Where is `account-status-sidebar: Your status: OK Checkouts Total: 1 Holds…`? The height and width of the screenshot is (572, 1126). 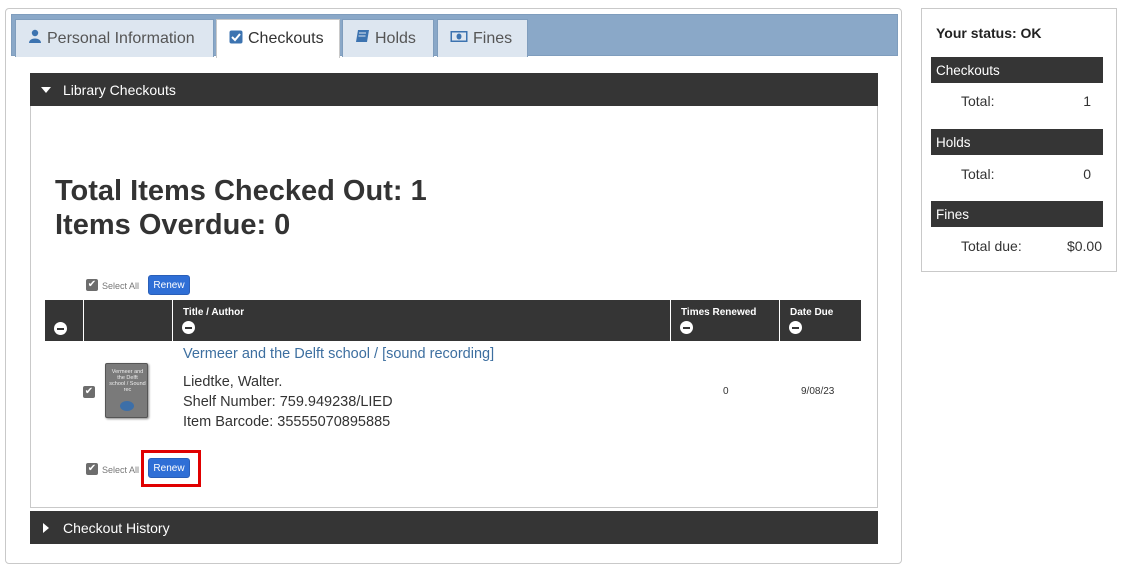
account-status-sidebar: Your status: OK Checkouts Total: 1 Holds… is located at coordinates (1019, 140).